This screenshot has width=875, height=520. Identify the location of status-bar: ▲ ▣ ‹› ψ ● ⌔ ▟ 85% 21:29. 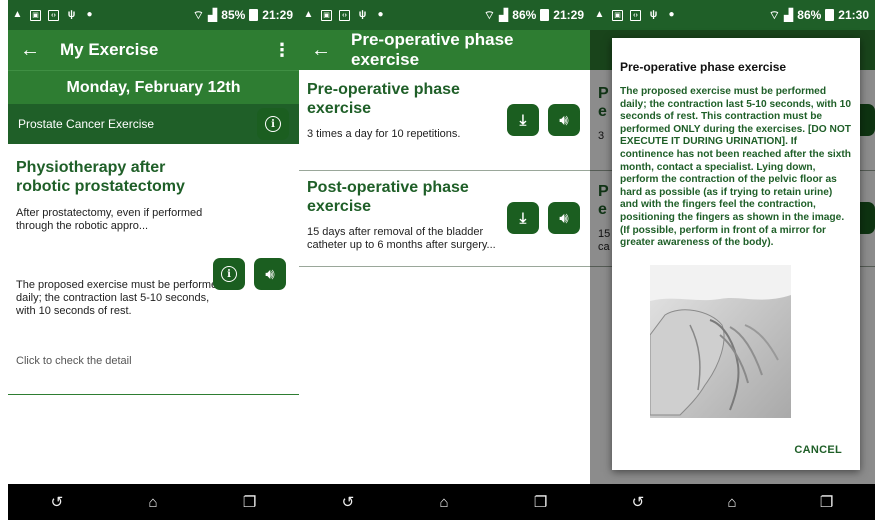
(153, 15).